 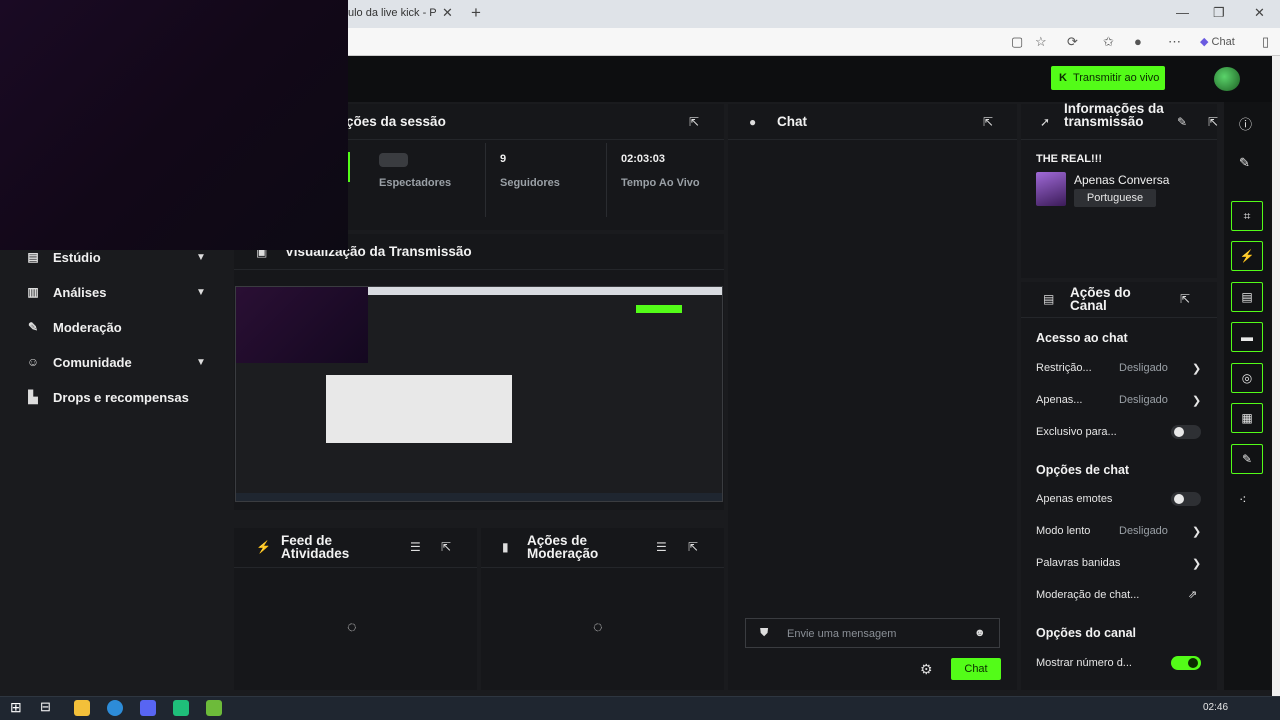 I want to click on channel-options-heading: Opções do canal, so click(x=1086, y=633).